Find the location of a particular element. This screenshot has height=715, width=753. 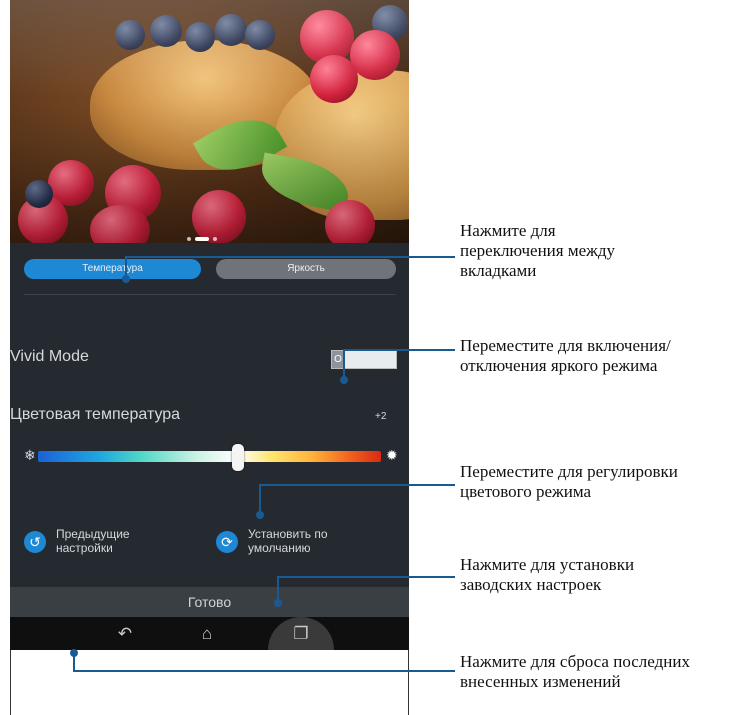

back-icon: ↶ is located at coordinates (125, 633).